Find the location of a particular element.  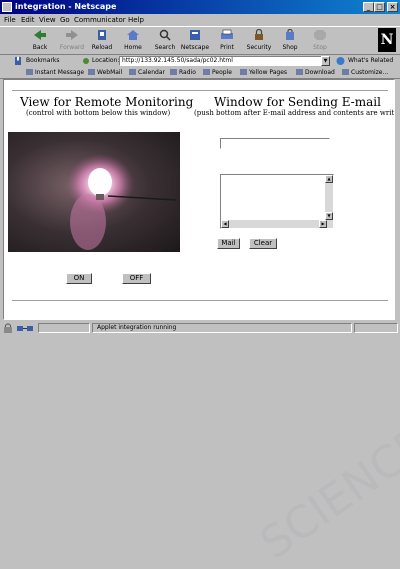

instant-message-link: Instant Message is located at coordinates (55, 73).